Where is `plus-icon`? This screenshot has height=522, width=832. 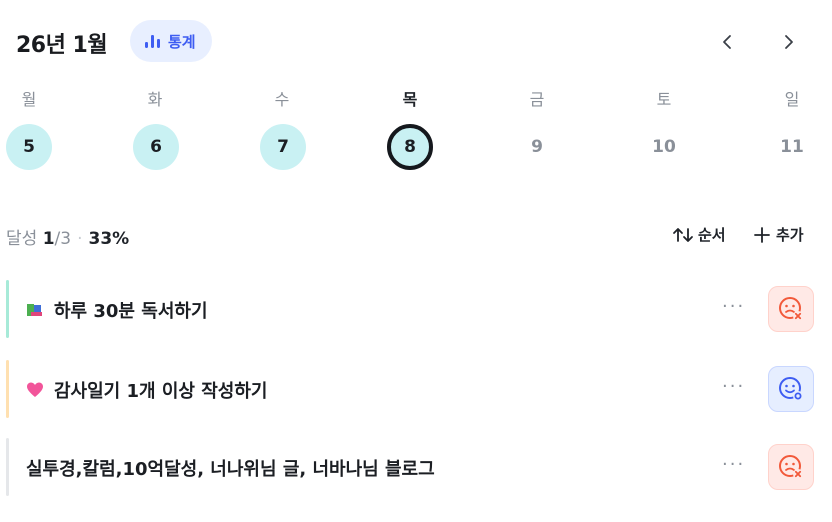
plus-icon is located at coordinates (762, 234).